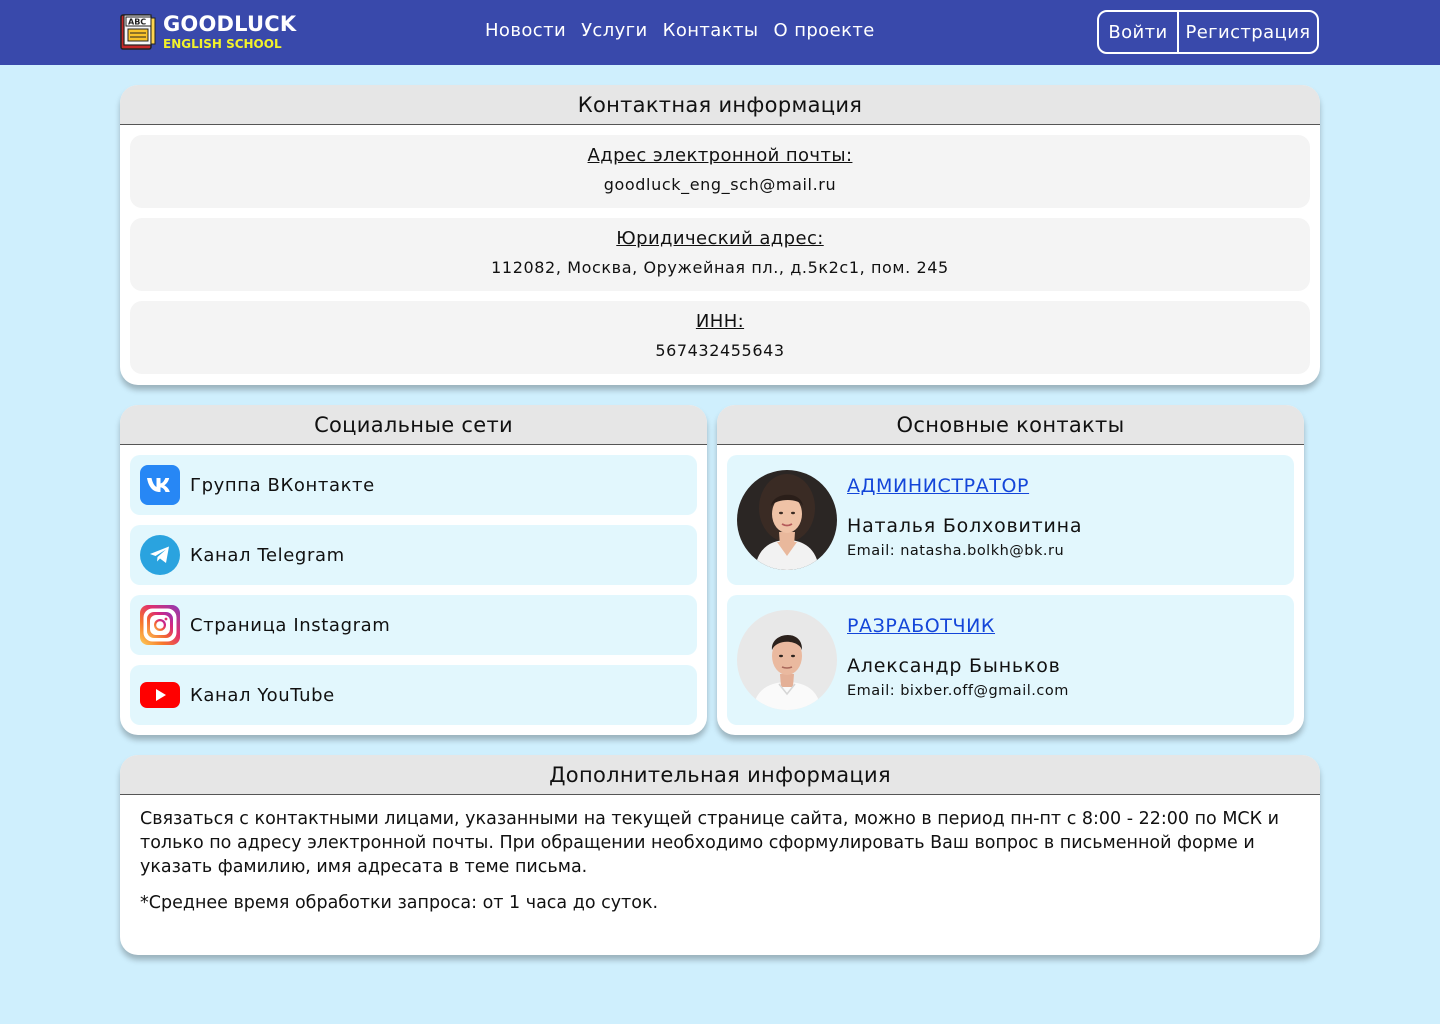 Image resolution: width=1440 pixels, height=1024 pixels. Describe the element at coordinates (720, 350) in the screenshot. I see `inn-value: 567432455643` at that location.